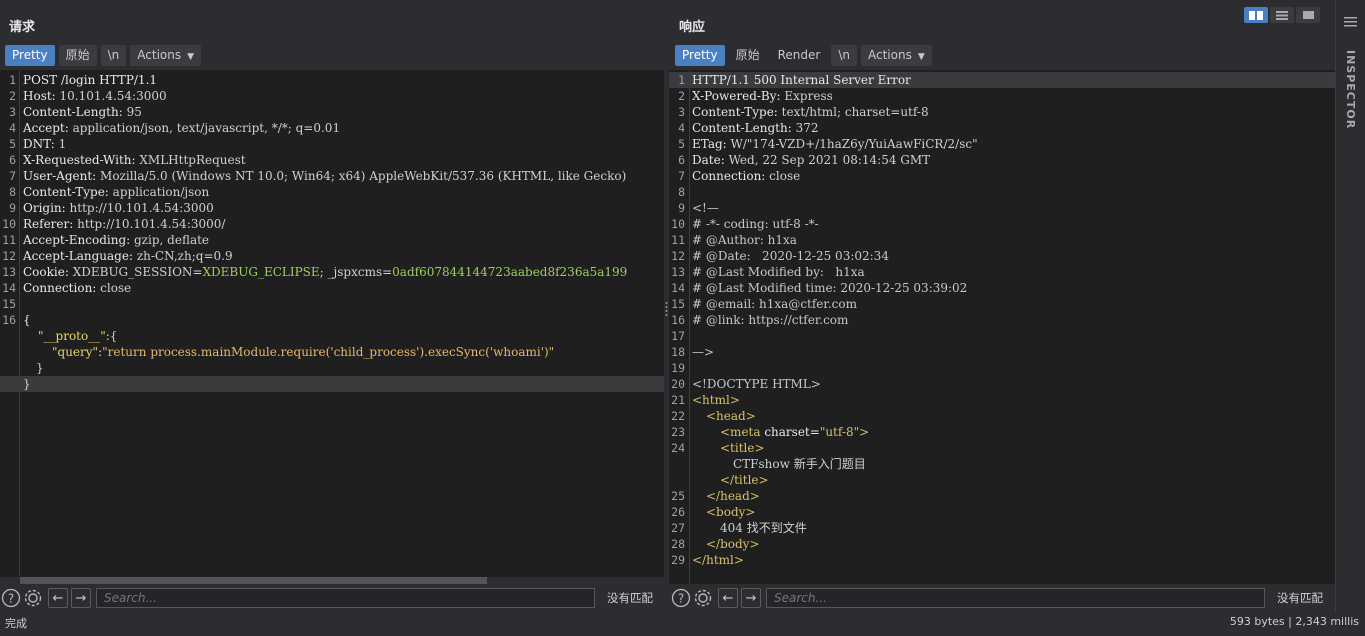 Image resolution: width=1365 pixels, height=636 pixels. I want to click on html-tag: <head>, so click(731, 416).